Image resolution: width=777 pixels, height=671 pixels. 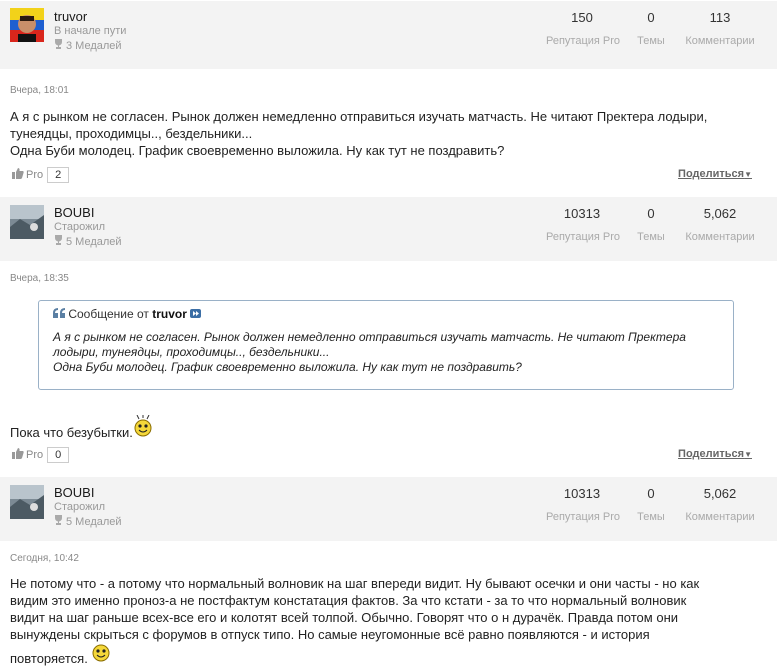 I want to click on post-timestamp: Сегодня, 10:42, so click(x=44, y=558).